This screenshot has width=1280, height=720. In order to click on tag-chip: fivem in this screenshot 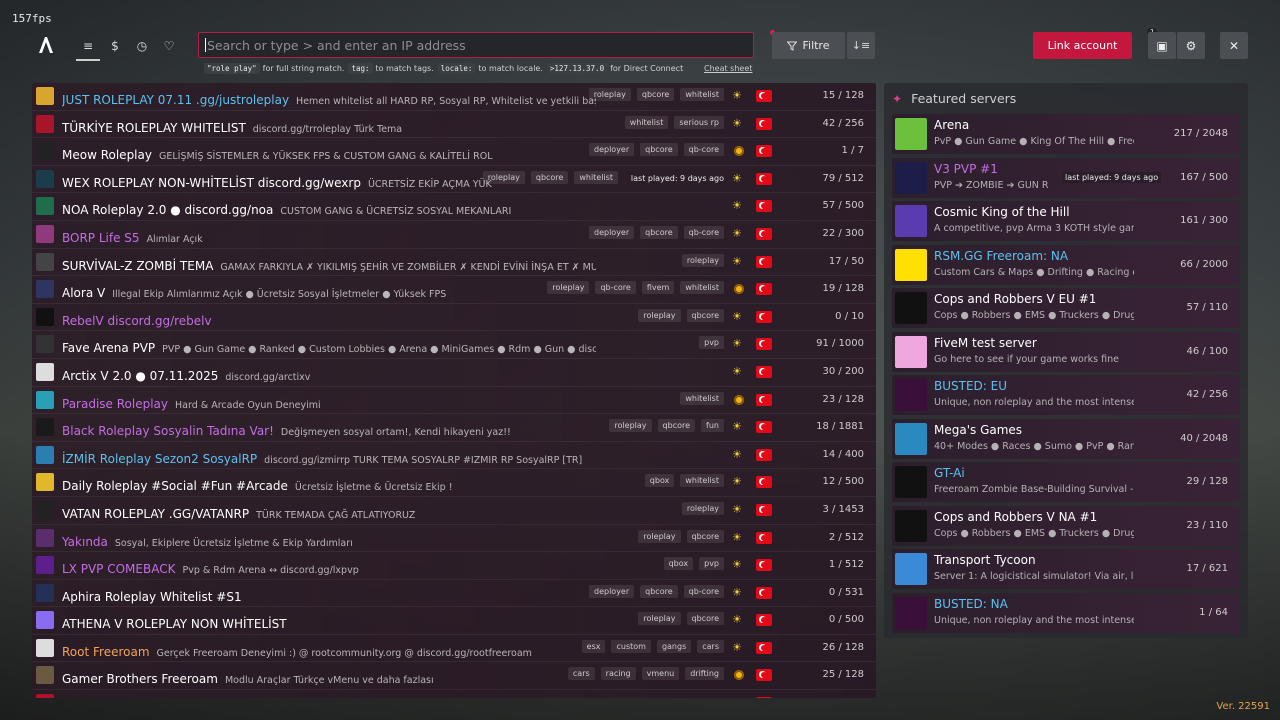, I will do `click(658, 288)`.